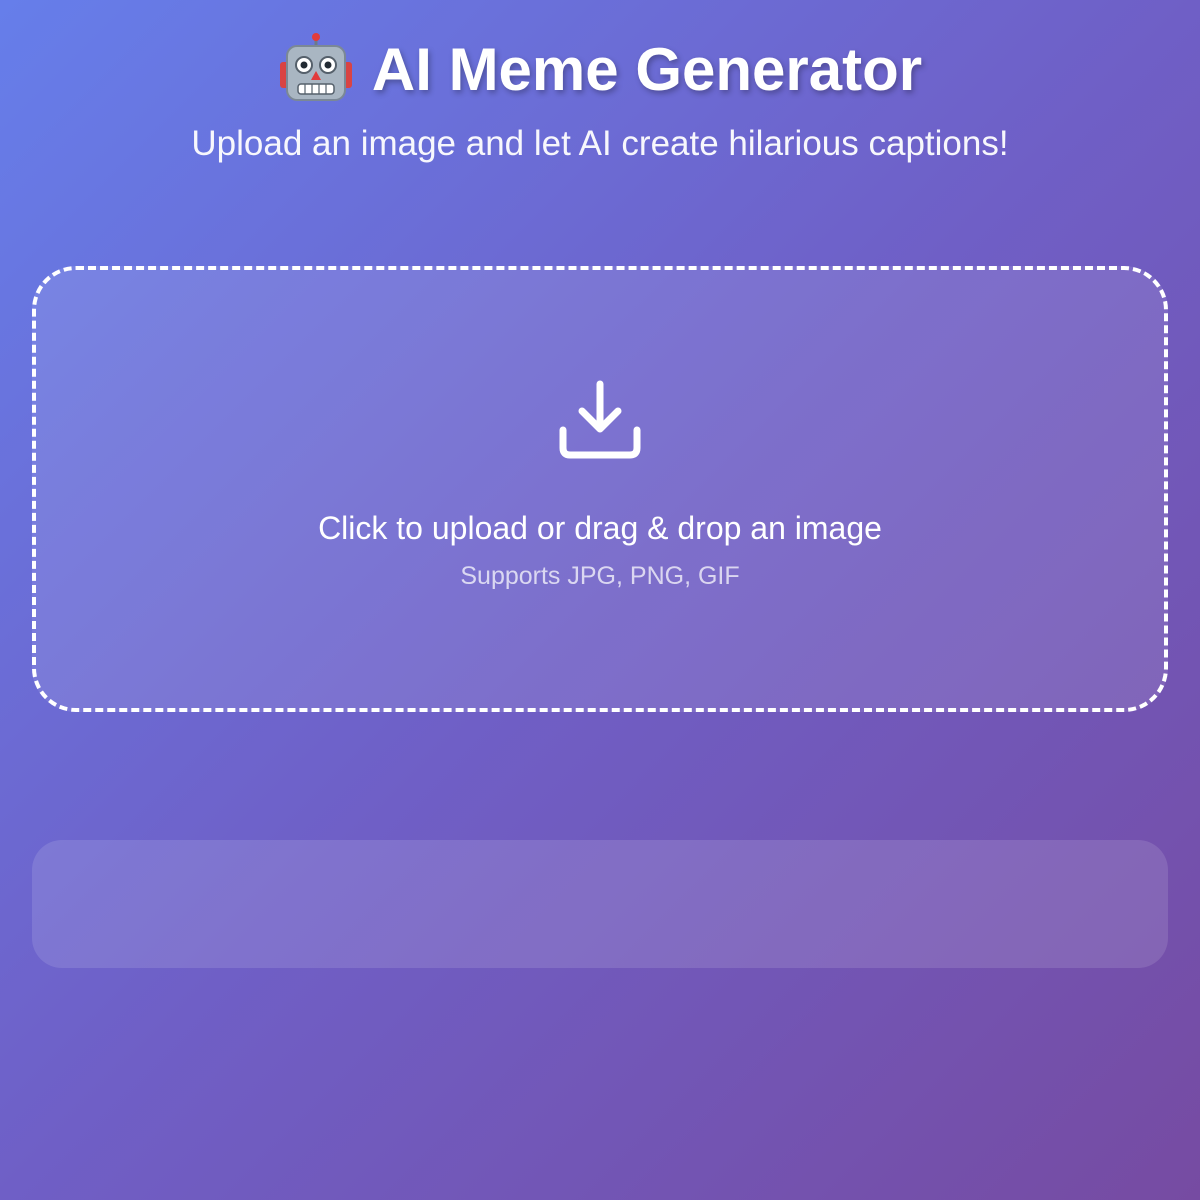 Image resolution: width=1200 pixels, height=1200 pixels. What do you see at coordinates (647, 69) in the screenshot?
I see `title-text: AI Meme Generator` at bounding box center [647, 69].